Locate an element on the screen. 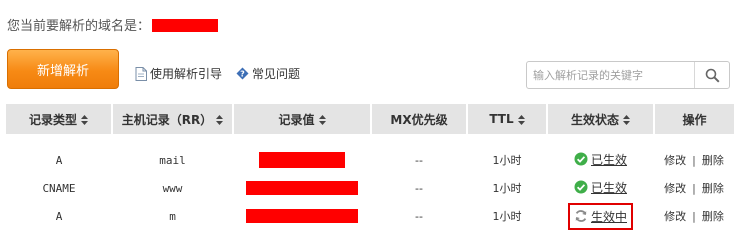 The width and height of the screenshot is (739, 244). col-header-mx: MX优先级 is located at coordinates (419, 119).